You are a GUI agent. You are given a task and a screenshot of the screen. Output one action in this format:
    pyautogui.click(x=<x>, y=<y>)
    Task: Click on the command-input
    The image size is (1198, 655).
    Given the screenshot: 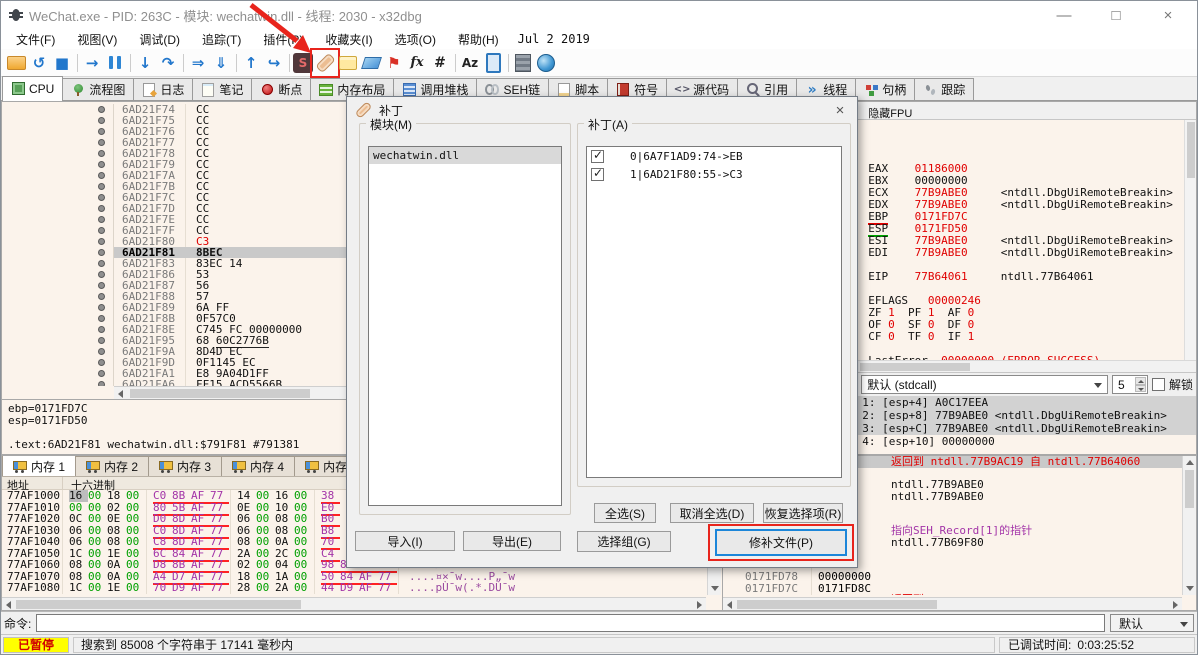 What is the action you would take?
    pyautogui.click(x=570, y=623)
    